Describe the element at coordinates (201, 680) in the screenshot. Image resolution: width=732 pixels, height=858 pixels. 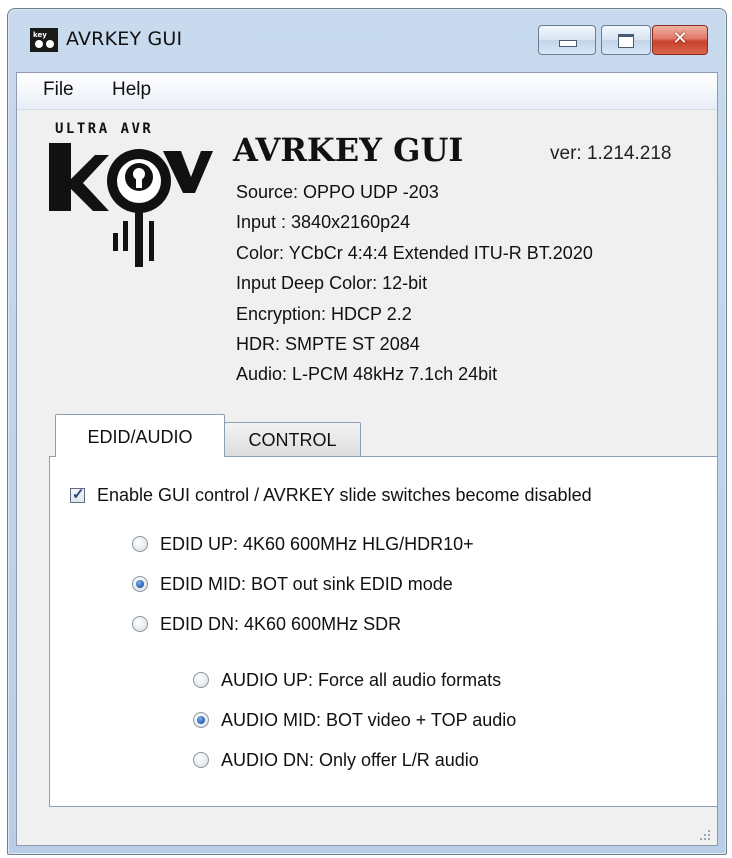
I see `audio-up-radio` at that location.